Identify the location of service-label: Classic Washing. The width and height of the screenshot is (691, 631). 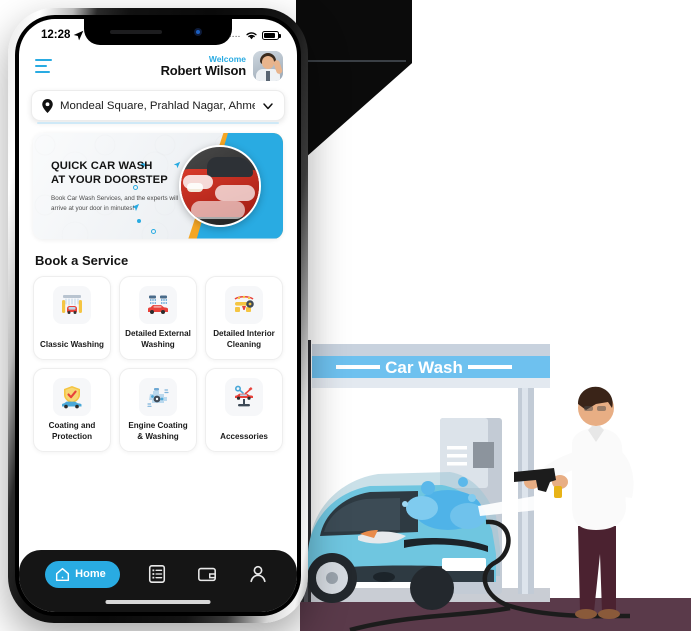
(72, 344).